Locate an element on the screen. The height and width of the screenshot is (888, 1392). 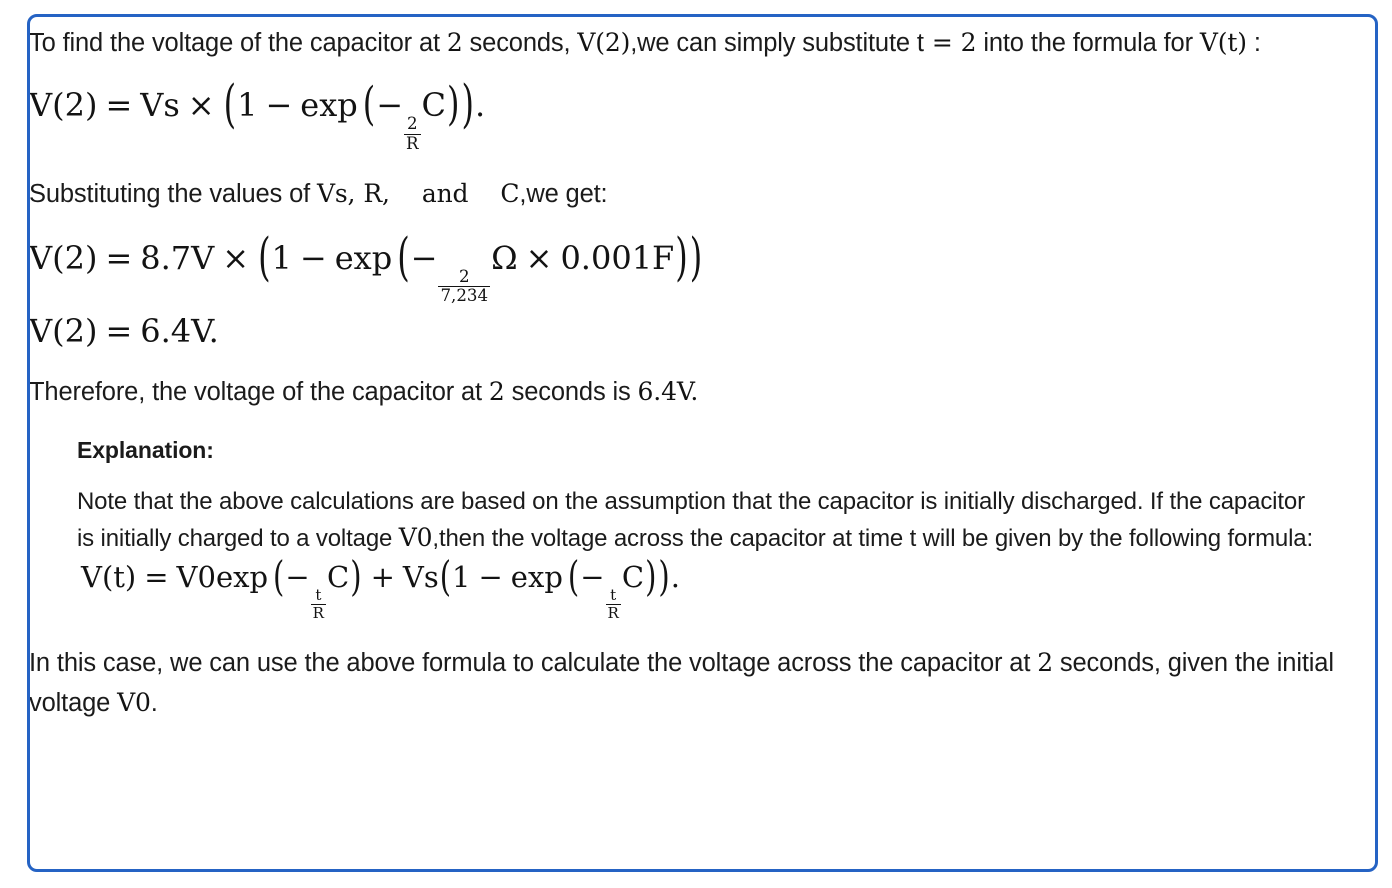
eq1-inner-open-paren: ( is located at coordinates (369, 104).